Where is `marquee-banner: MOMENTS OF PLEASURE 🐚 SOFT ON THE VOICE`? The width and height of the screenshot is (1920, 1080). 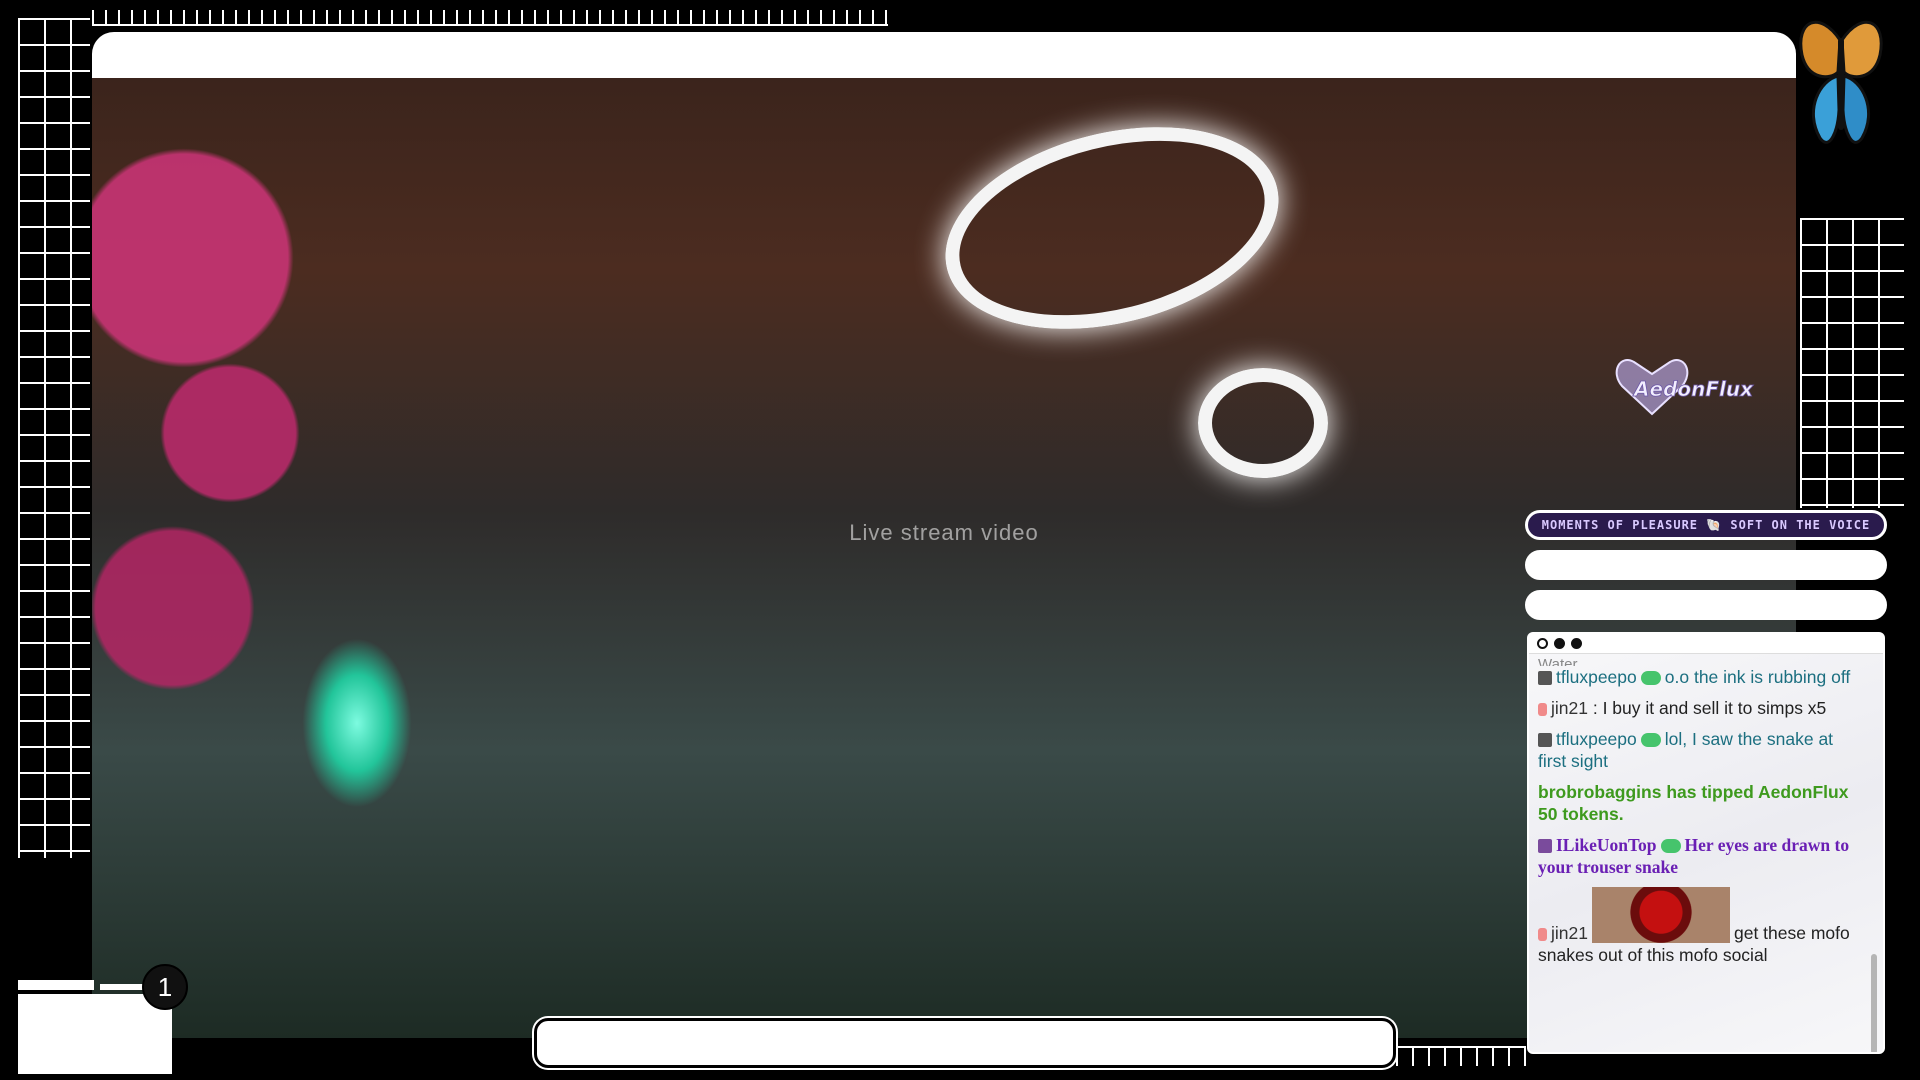 marquee-banner: MOMENTS OF PLEASURE 🐚 SOFT ON THE VOICE is located at coordinates (1706, 525).